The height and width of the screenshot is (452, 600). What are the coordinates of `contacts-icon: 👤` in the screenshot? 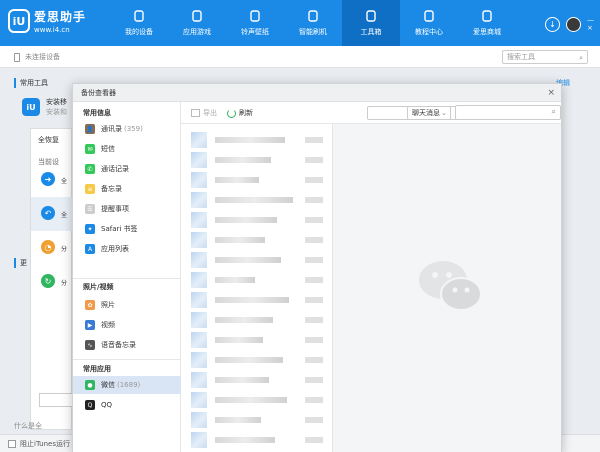 It's located at (90, 129).